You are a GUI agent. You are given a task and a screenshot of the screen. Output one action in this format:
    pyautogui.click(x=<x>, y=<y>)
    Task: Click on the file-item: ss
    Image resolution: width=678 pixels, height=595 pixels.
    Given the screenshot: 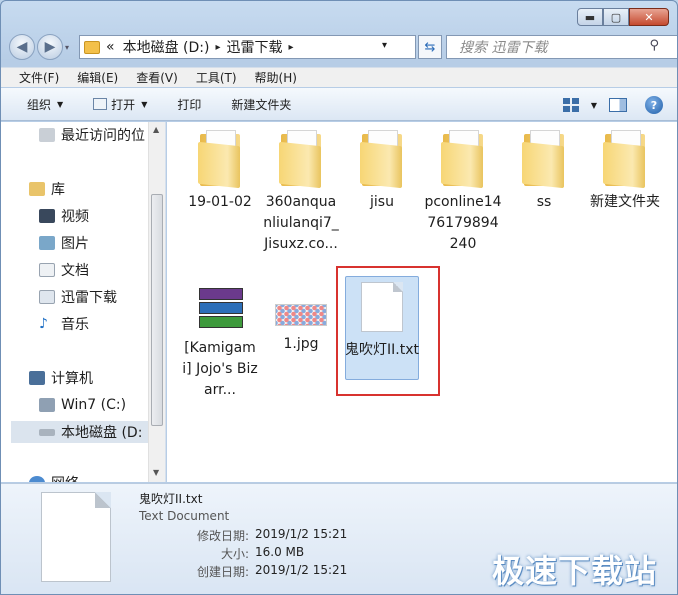 What is the action you would take?
    pyautogui.click(x=544, y=169)
    